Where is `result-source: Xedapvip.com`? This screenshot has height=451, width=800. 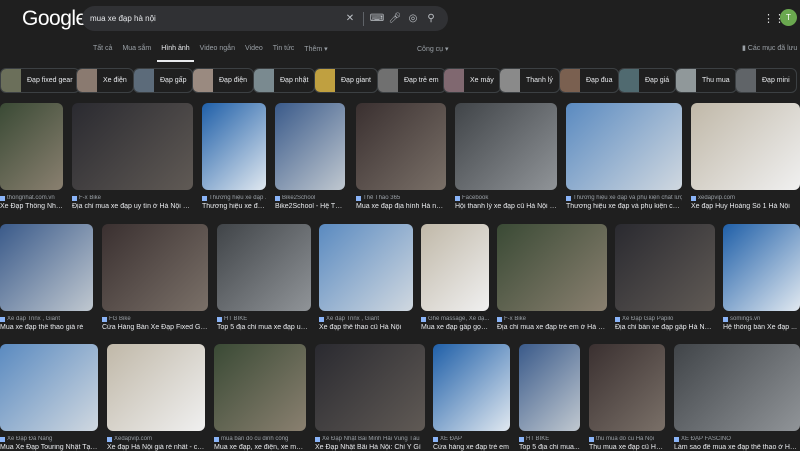
result-source: Xedapvip.com is located at coordinates (156, 439).